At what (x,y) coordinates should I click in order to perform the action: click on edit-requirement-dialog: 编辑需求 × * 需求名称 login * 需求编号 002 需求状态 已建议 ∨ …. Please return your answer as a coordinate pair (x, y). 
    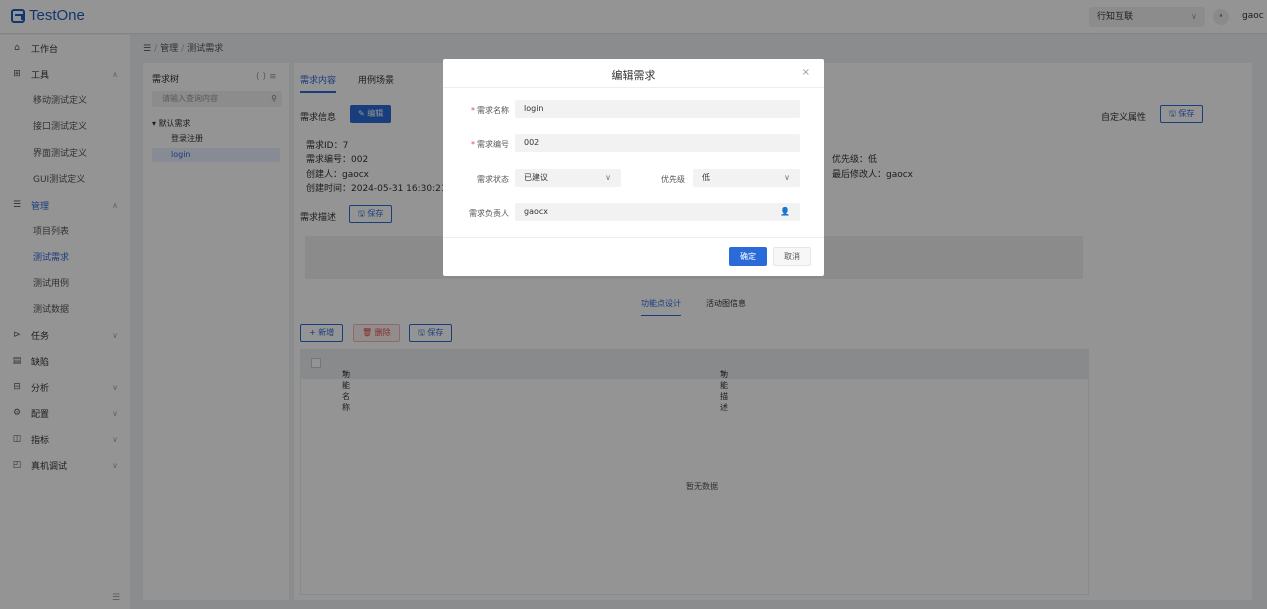
    Looking at the image, I should click on (633, 167).